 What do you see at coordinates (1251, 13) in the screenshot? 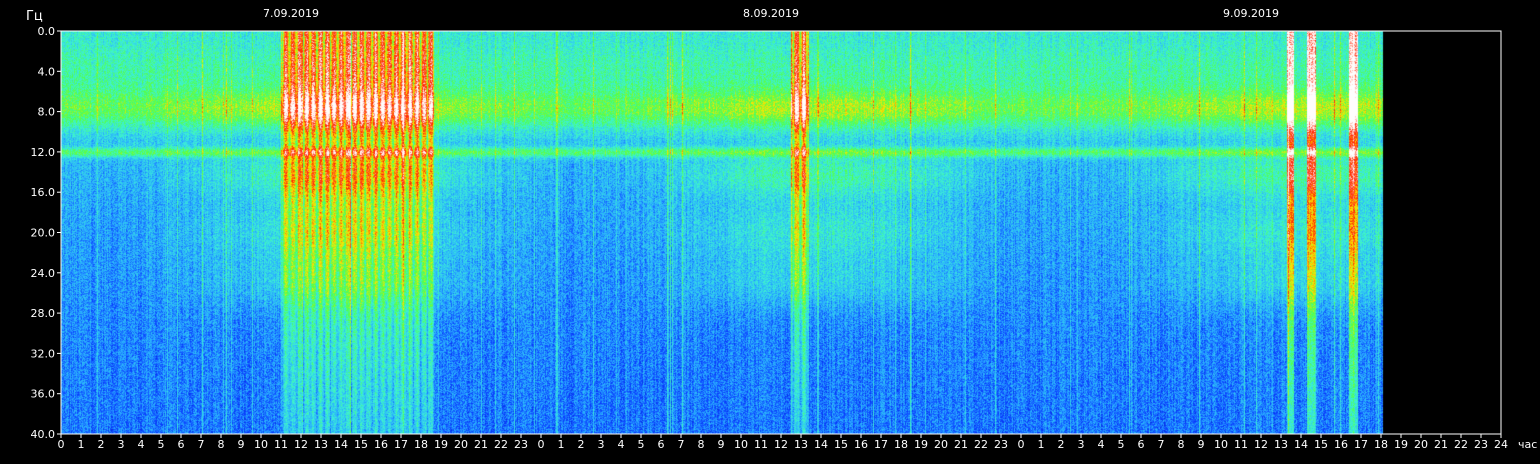
I see `date-label: 9.09.2019` at bounding box center [1251, 13].